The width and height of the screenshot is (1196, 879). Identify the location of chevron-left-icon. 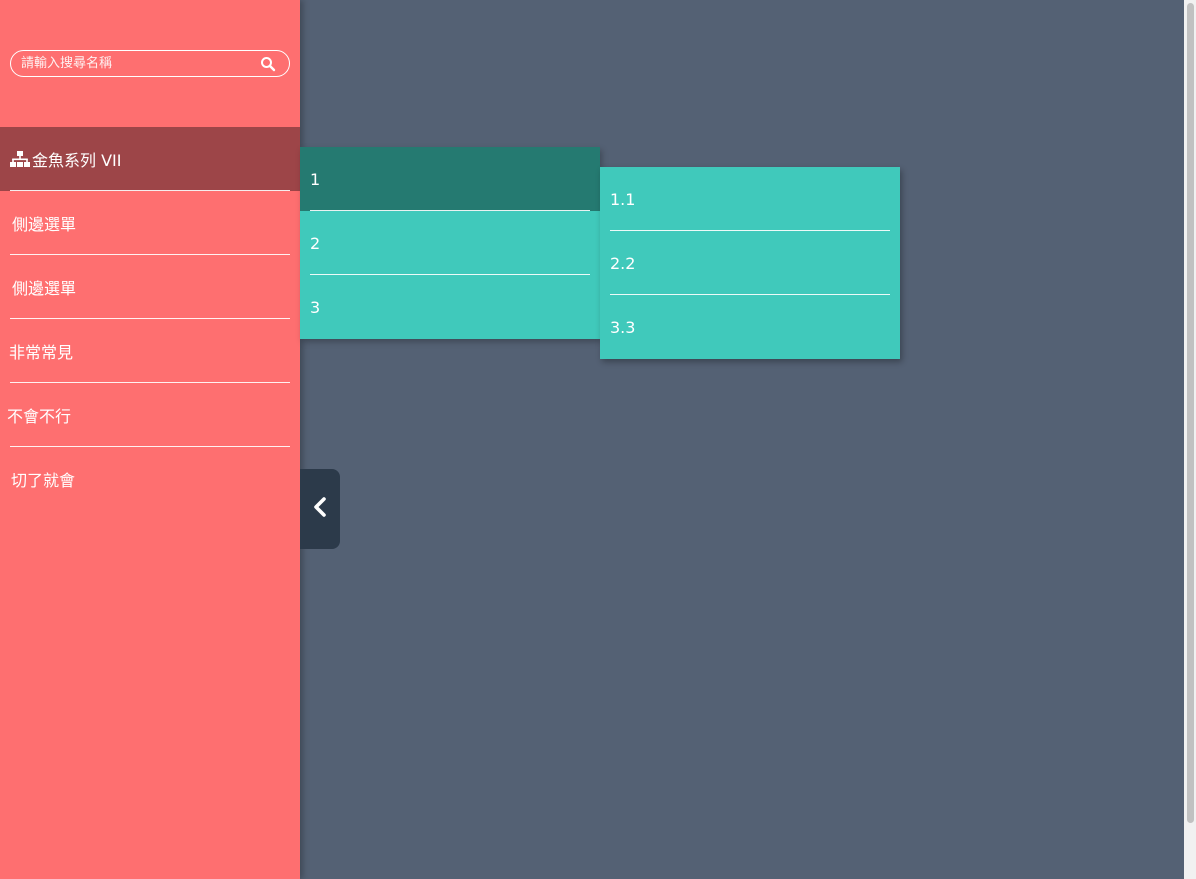
(320, 509).